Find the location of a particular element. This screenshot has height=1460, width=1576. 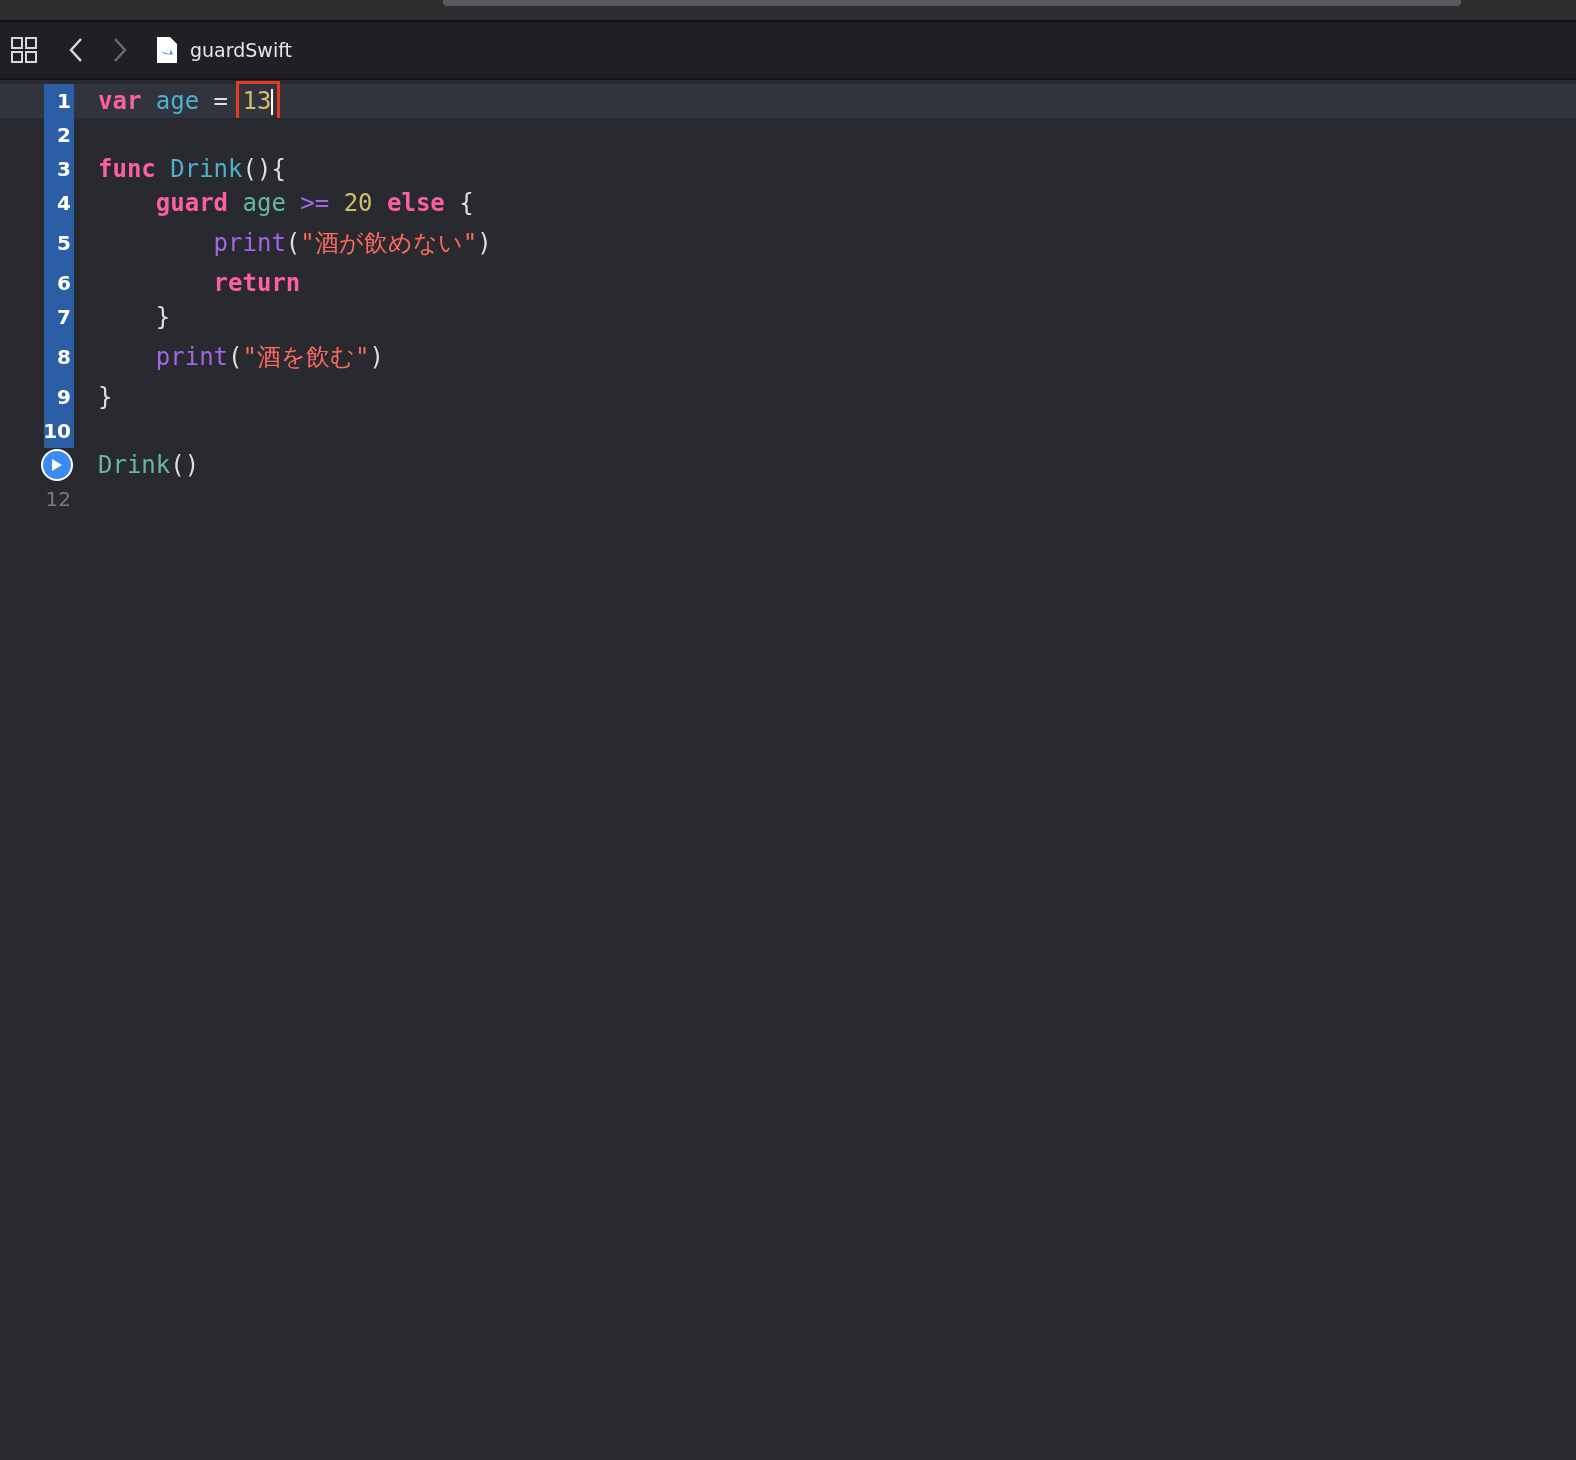

line-number: 9 is located at coordinates (64, 397).